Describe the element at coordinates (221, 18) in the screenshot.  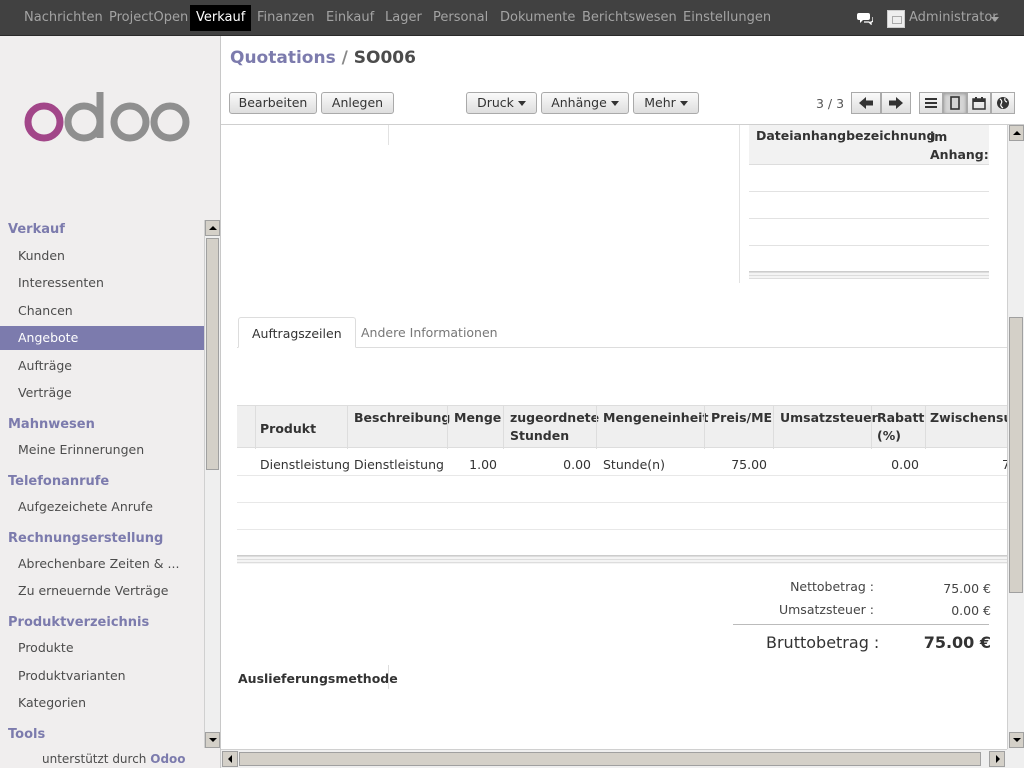
I see `menu-verkauf: Verkauf` at that location.